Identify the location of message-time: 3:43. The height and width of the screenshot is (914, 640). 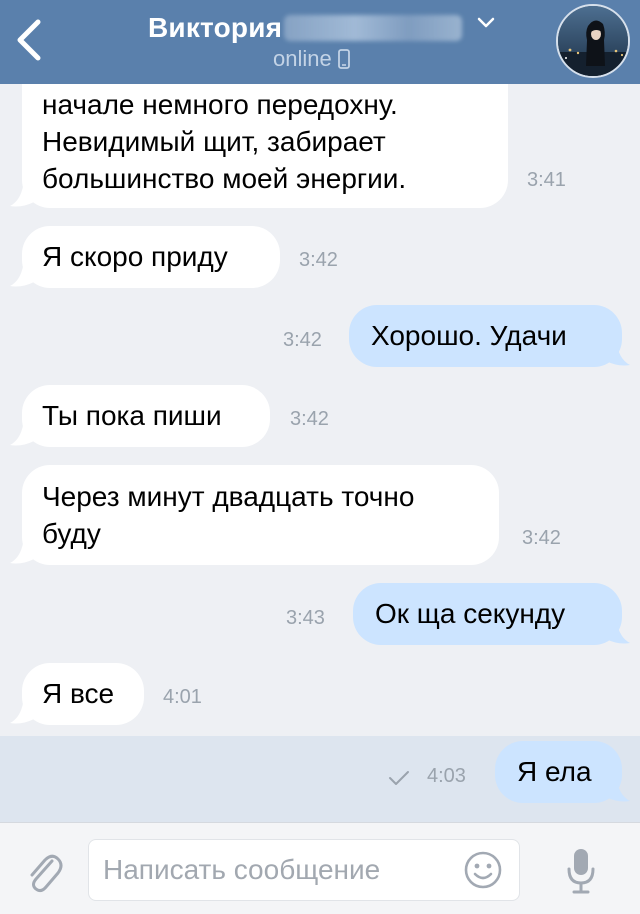
(305, 618).